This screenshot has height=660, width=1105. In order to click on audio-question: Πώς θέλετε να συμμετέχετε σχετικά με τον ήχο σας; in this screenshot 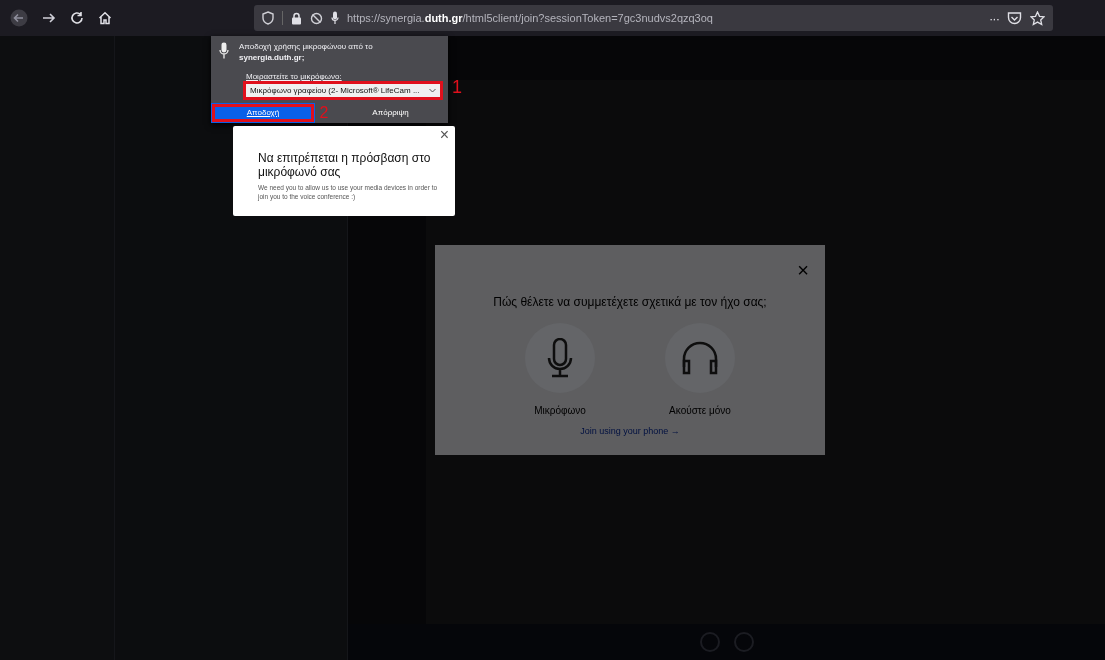, I will do `click(630, 302)`.